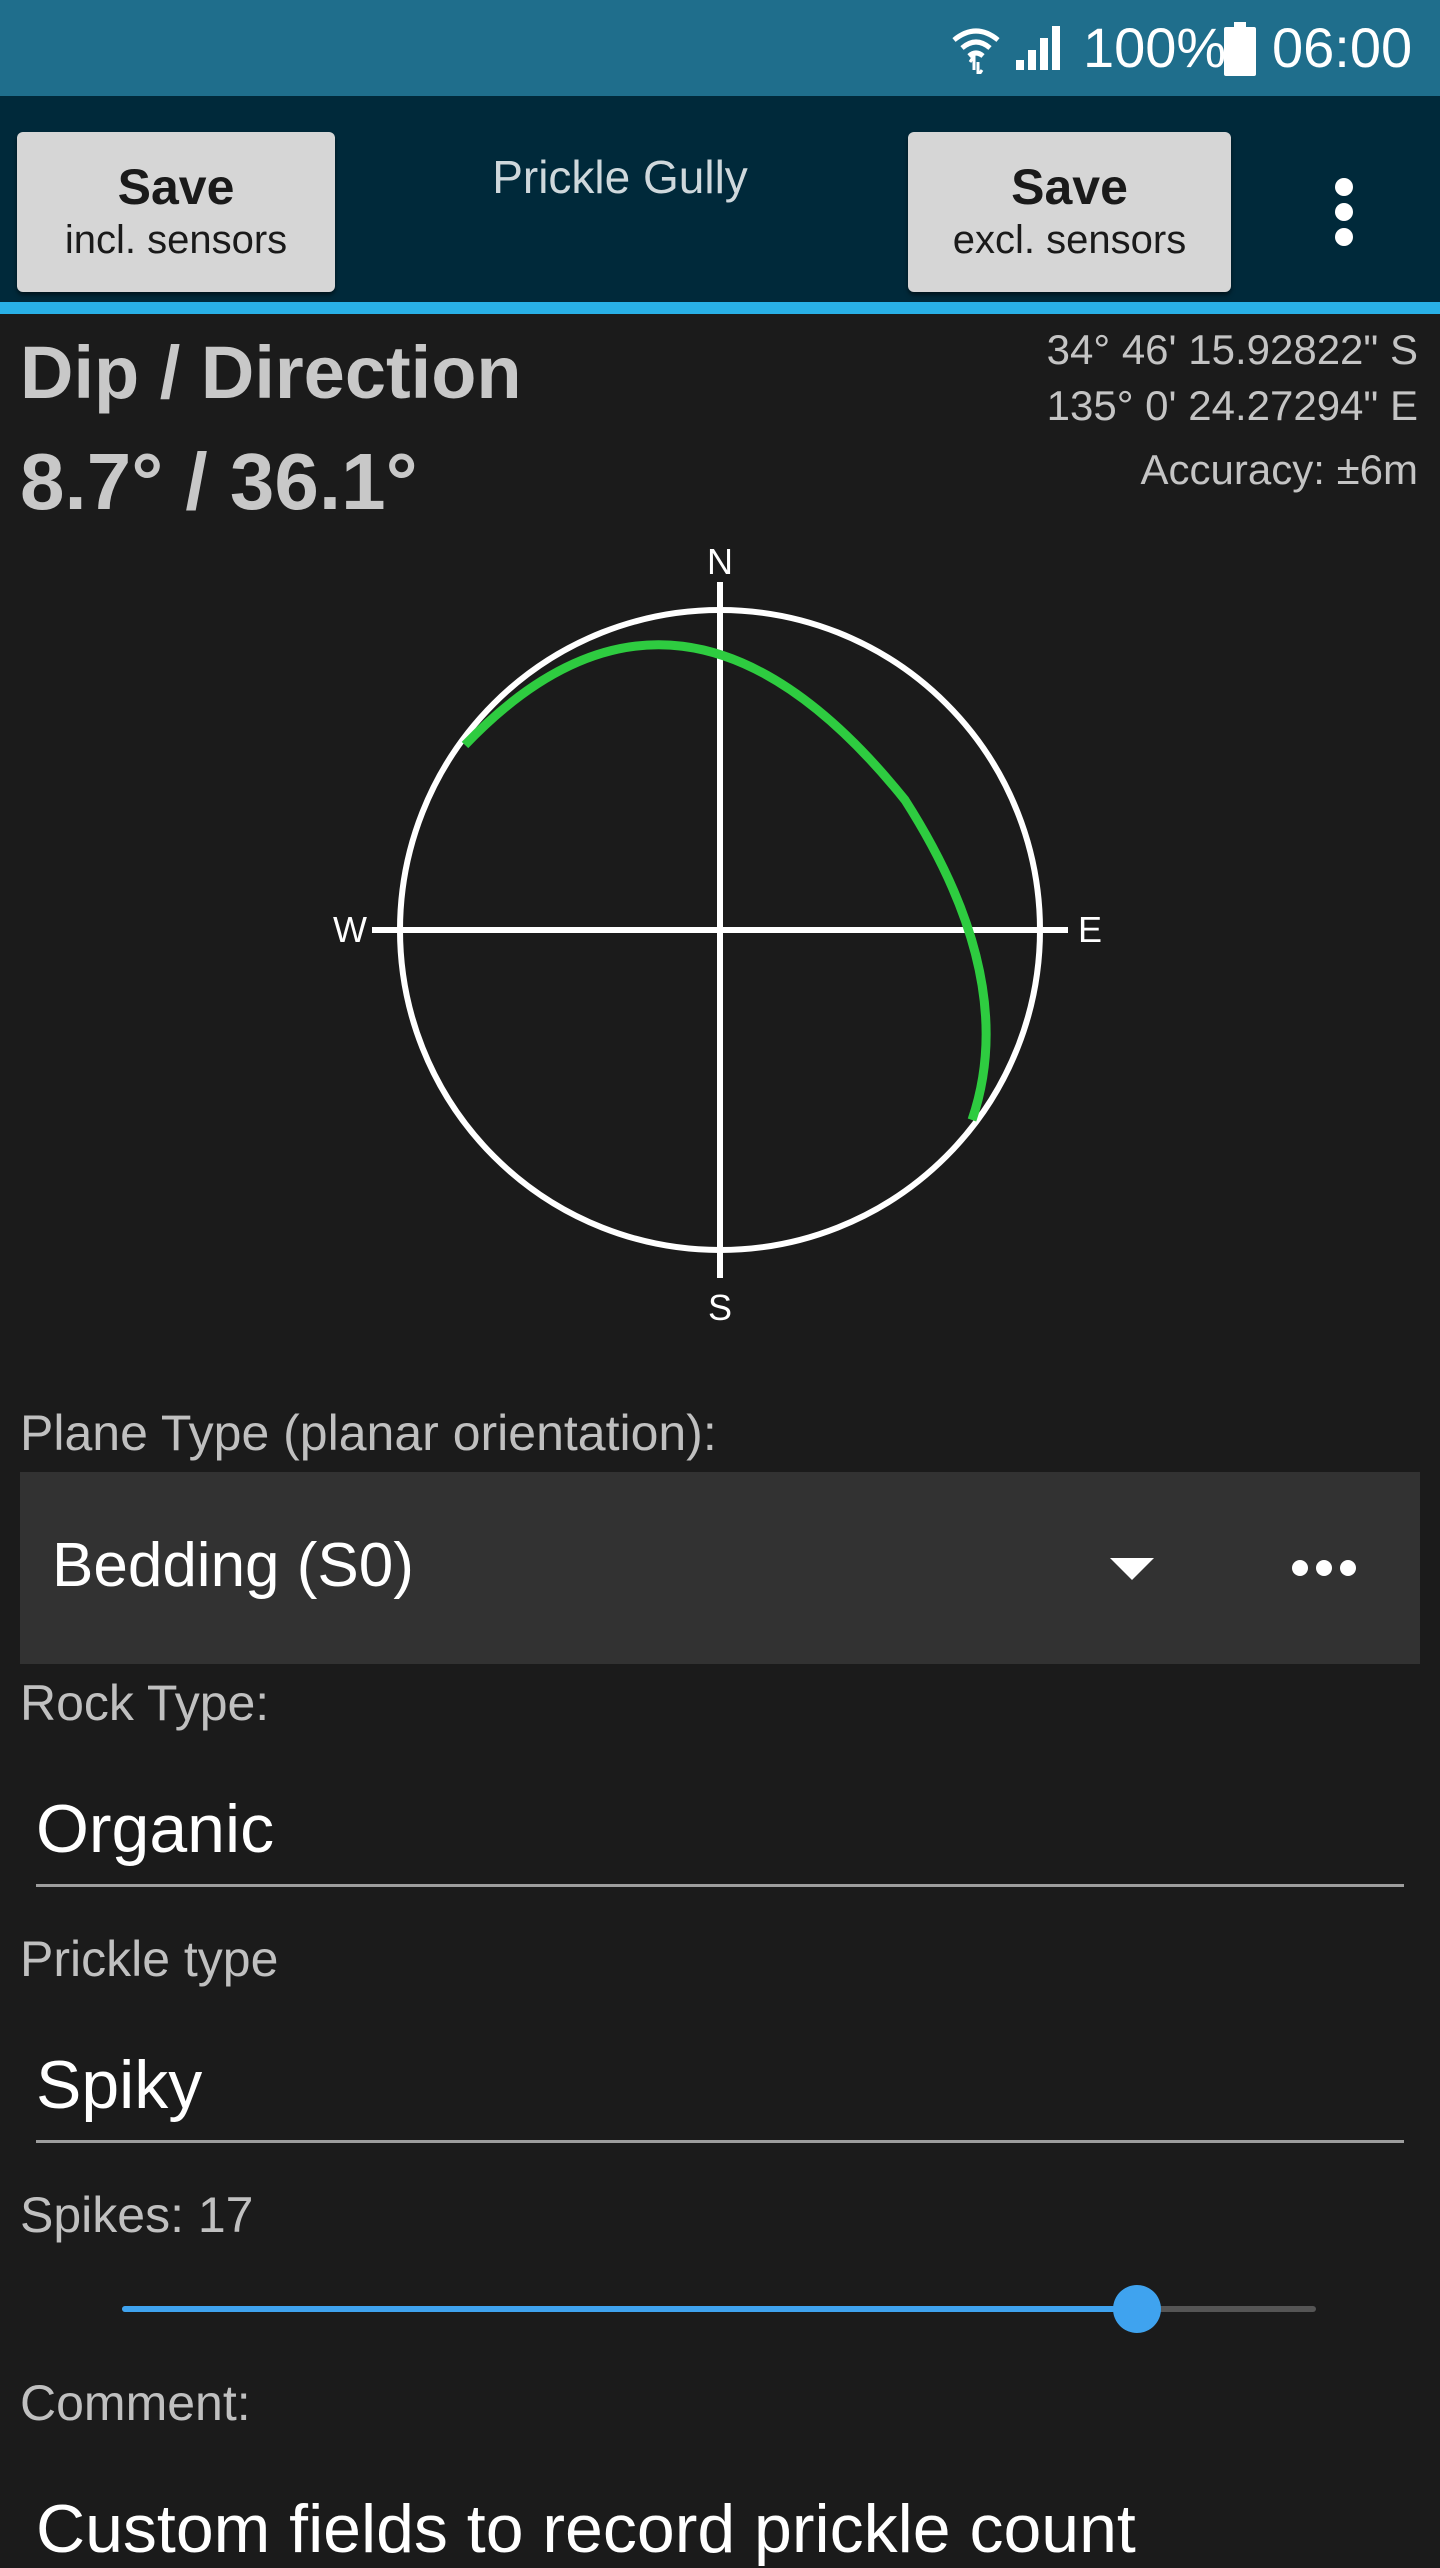 Image resolution: width=1440 pixels, height=2568 pixels. What do you see at coordinates (155, 1829) in the screenshot?
I see `rock-type-input: Organic` at bounding box center [155, 1829].